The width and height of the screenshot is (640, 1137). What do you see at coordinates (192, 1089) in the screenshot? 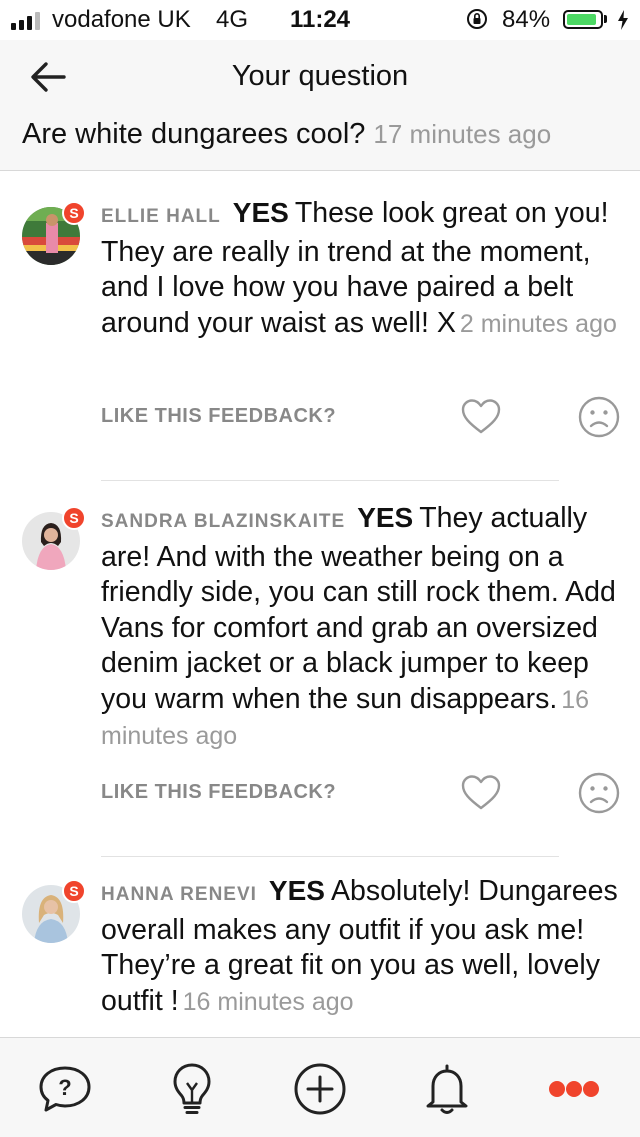
I see `lightbulb-icon` at bounding box center [192, 1089].